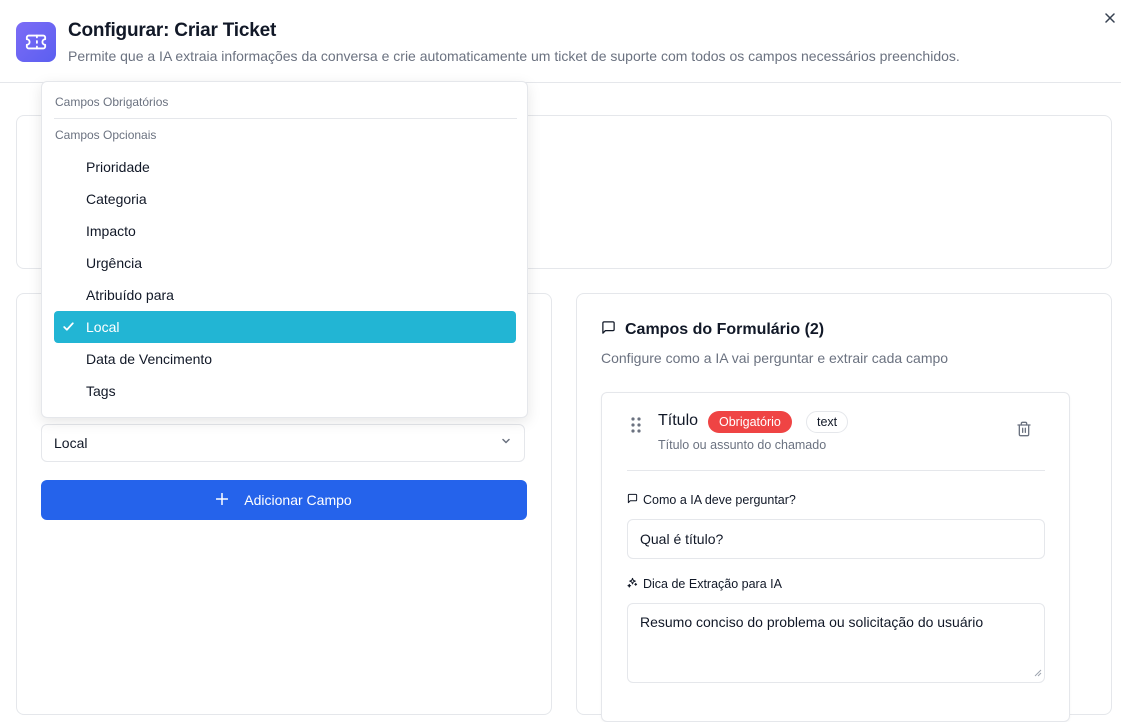  Describe the element at coordinates (285, 327) in the screenshot. I see `dropdown-item-local: Local` at that location.